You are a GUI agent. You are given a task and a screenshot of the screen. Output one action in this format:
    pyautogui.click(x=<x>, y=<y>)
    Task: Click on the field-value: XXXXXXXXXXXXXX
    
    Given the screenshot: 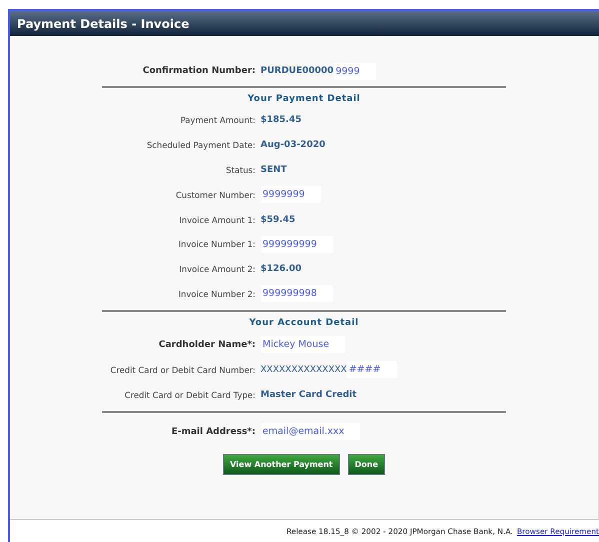 What is the action you would take?
    pyautogui.click(x=303, y=369)
    